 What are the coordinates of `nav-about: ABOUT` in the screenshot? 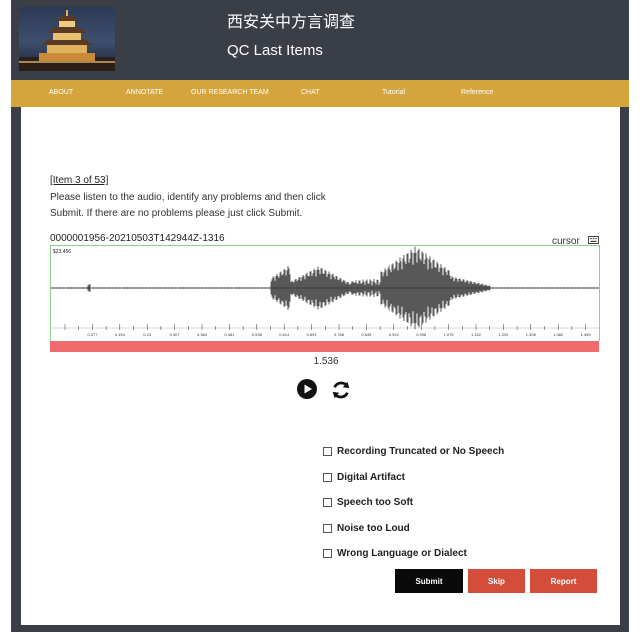 It's located at (61, 92).